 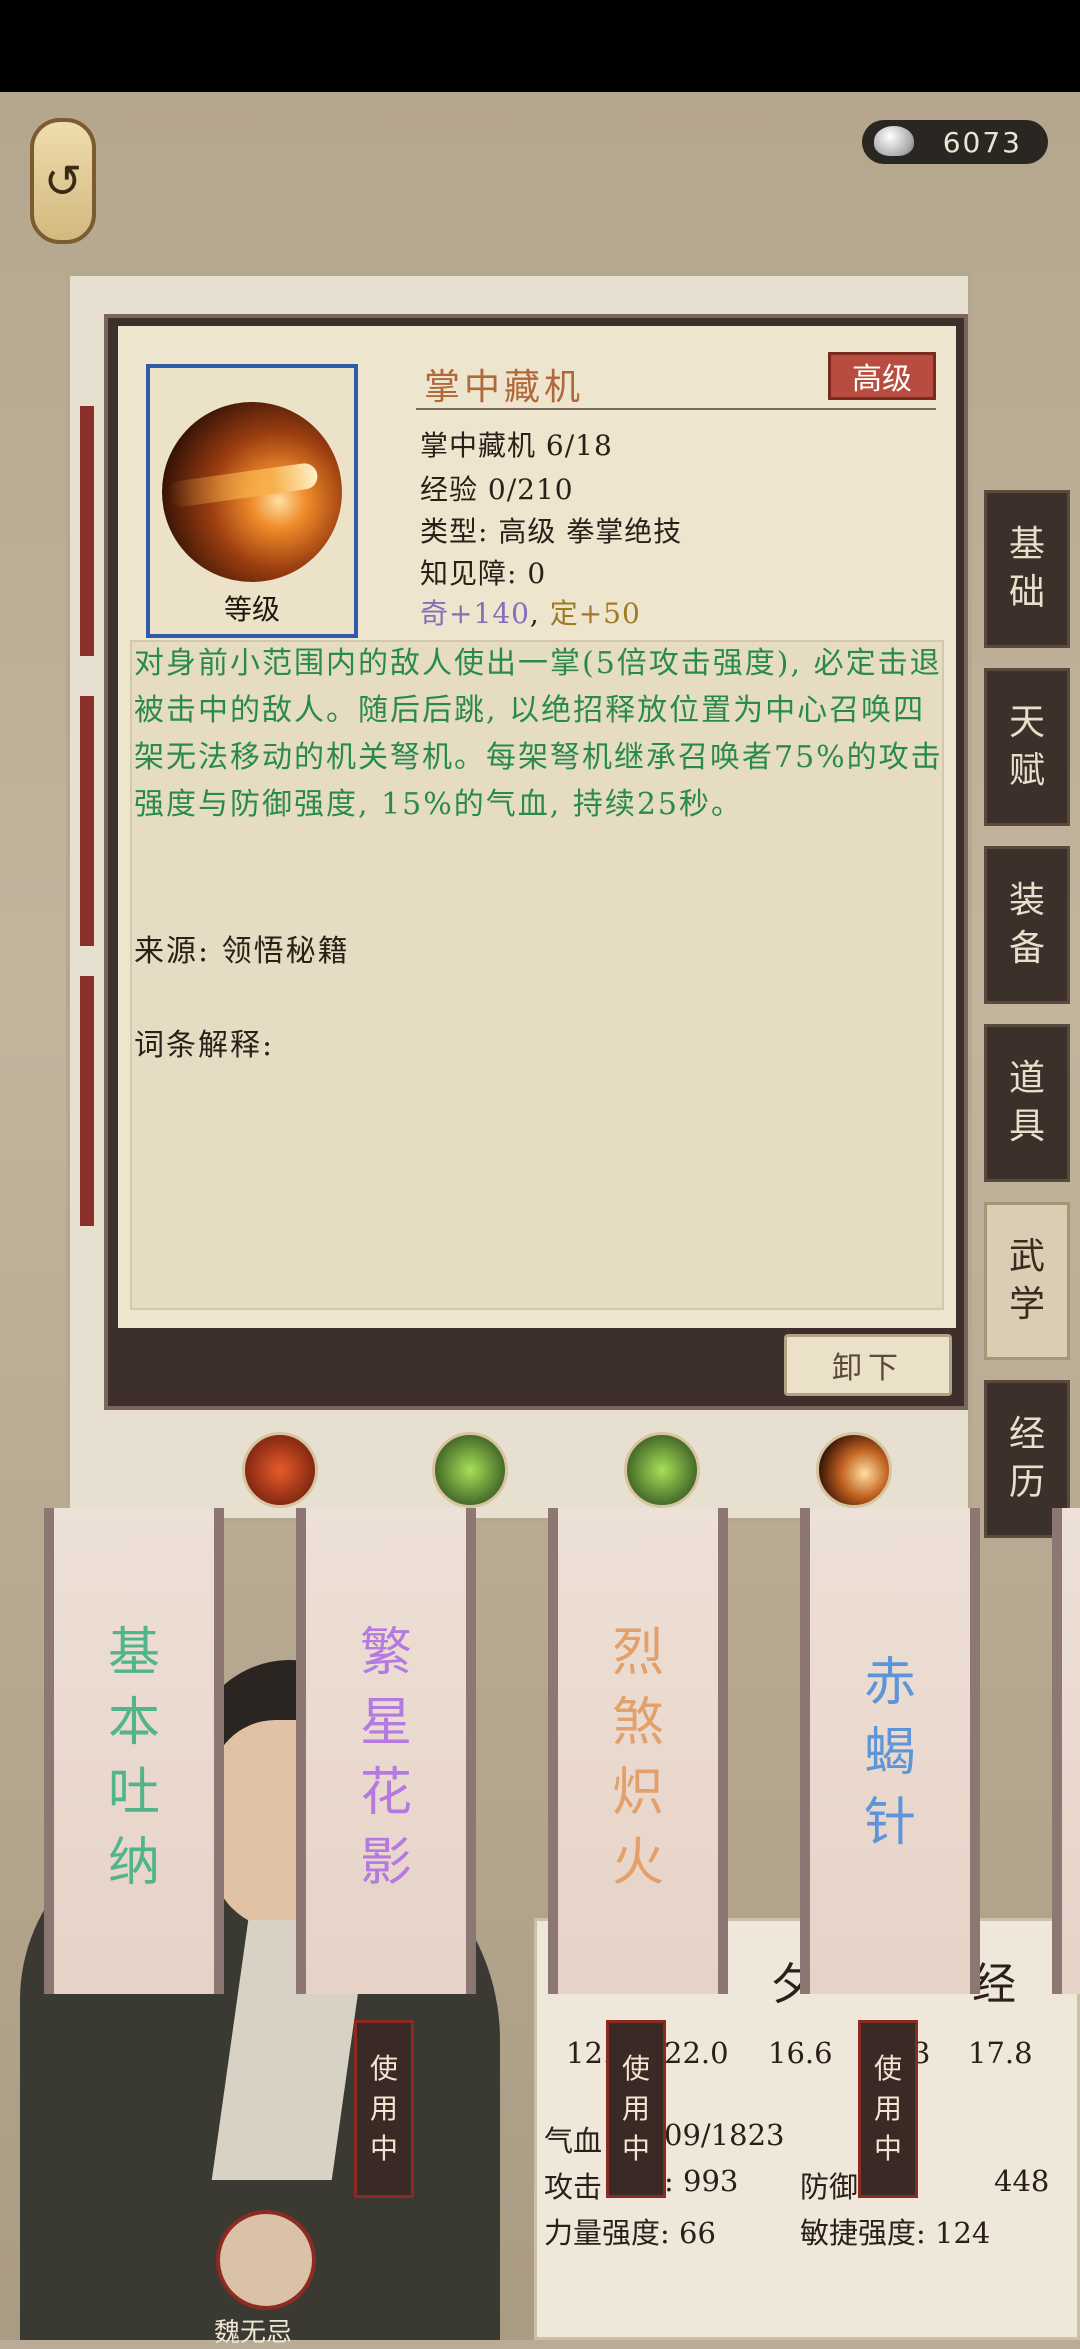 I want to click on stat-value: 22.0, so click(x=696, y=2053).